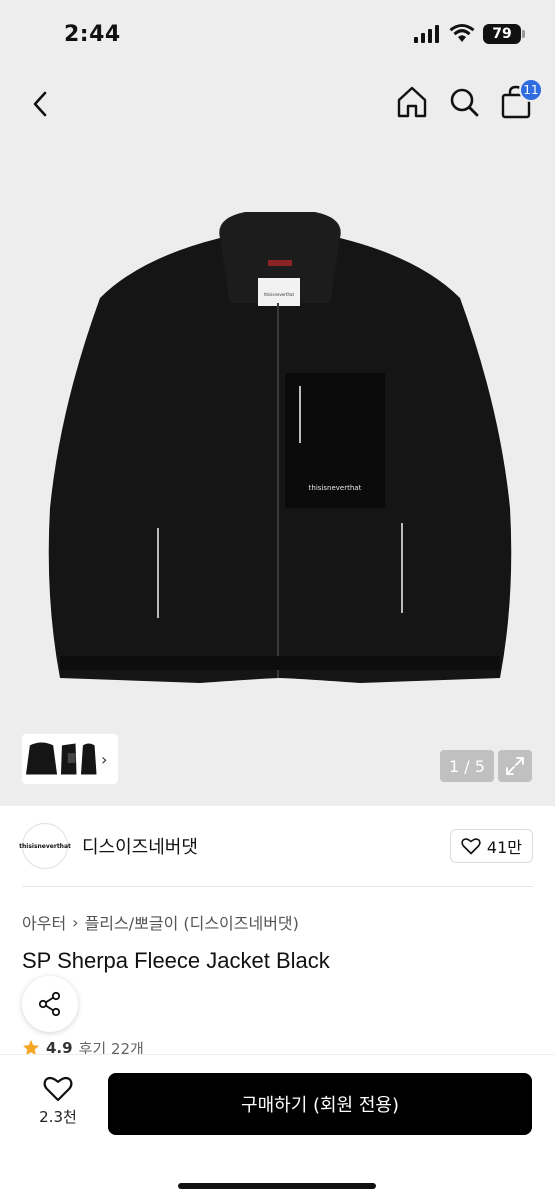  I want to click on brand-row: thisisneverthat 디스이즈네버댓 41만, so click(276, 846).